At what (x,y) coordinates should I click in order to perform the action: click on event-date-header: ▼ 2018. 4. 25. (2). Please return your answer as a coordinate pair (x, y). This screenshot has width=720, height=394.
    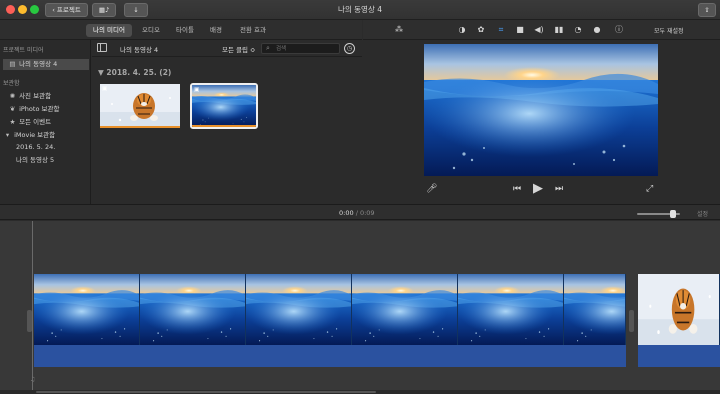
    Looking at the image, I should click on (134, 72).